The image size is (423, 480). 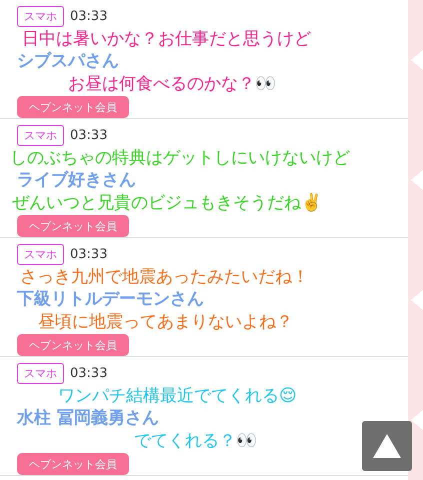 I want to click on scroll-top-button, so click(x=387, y=446).